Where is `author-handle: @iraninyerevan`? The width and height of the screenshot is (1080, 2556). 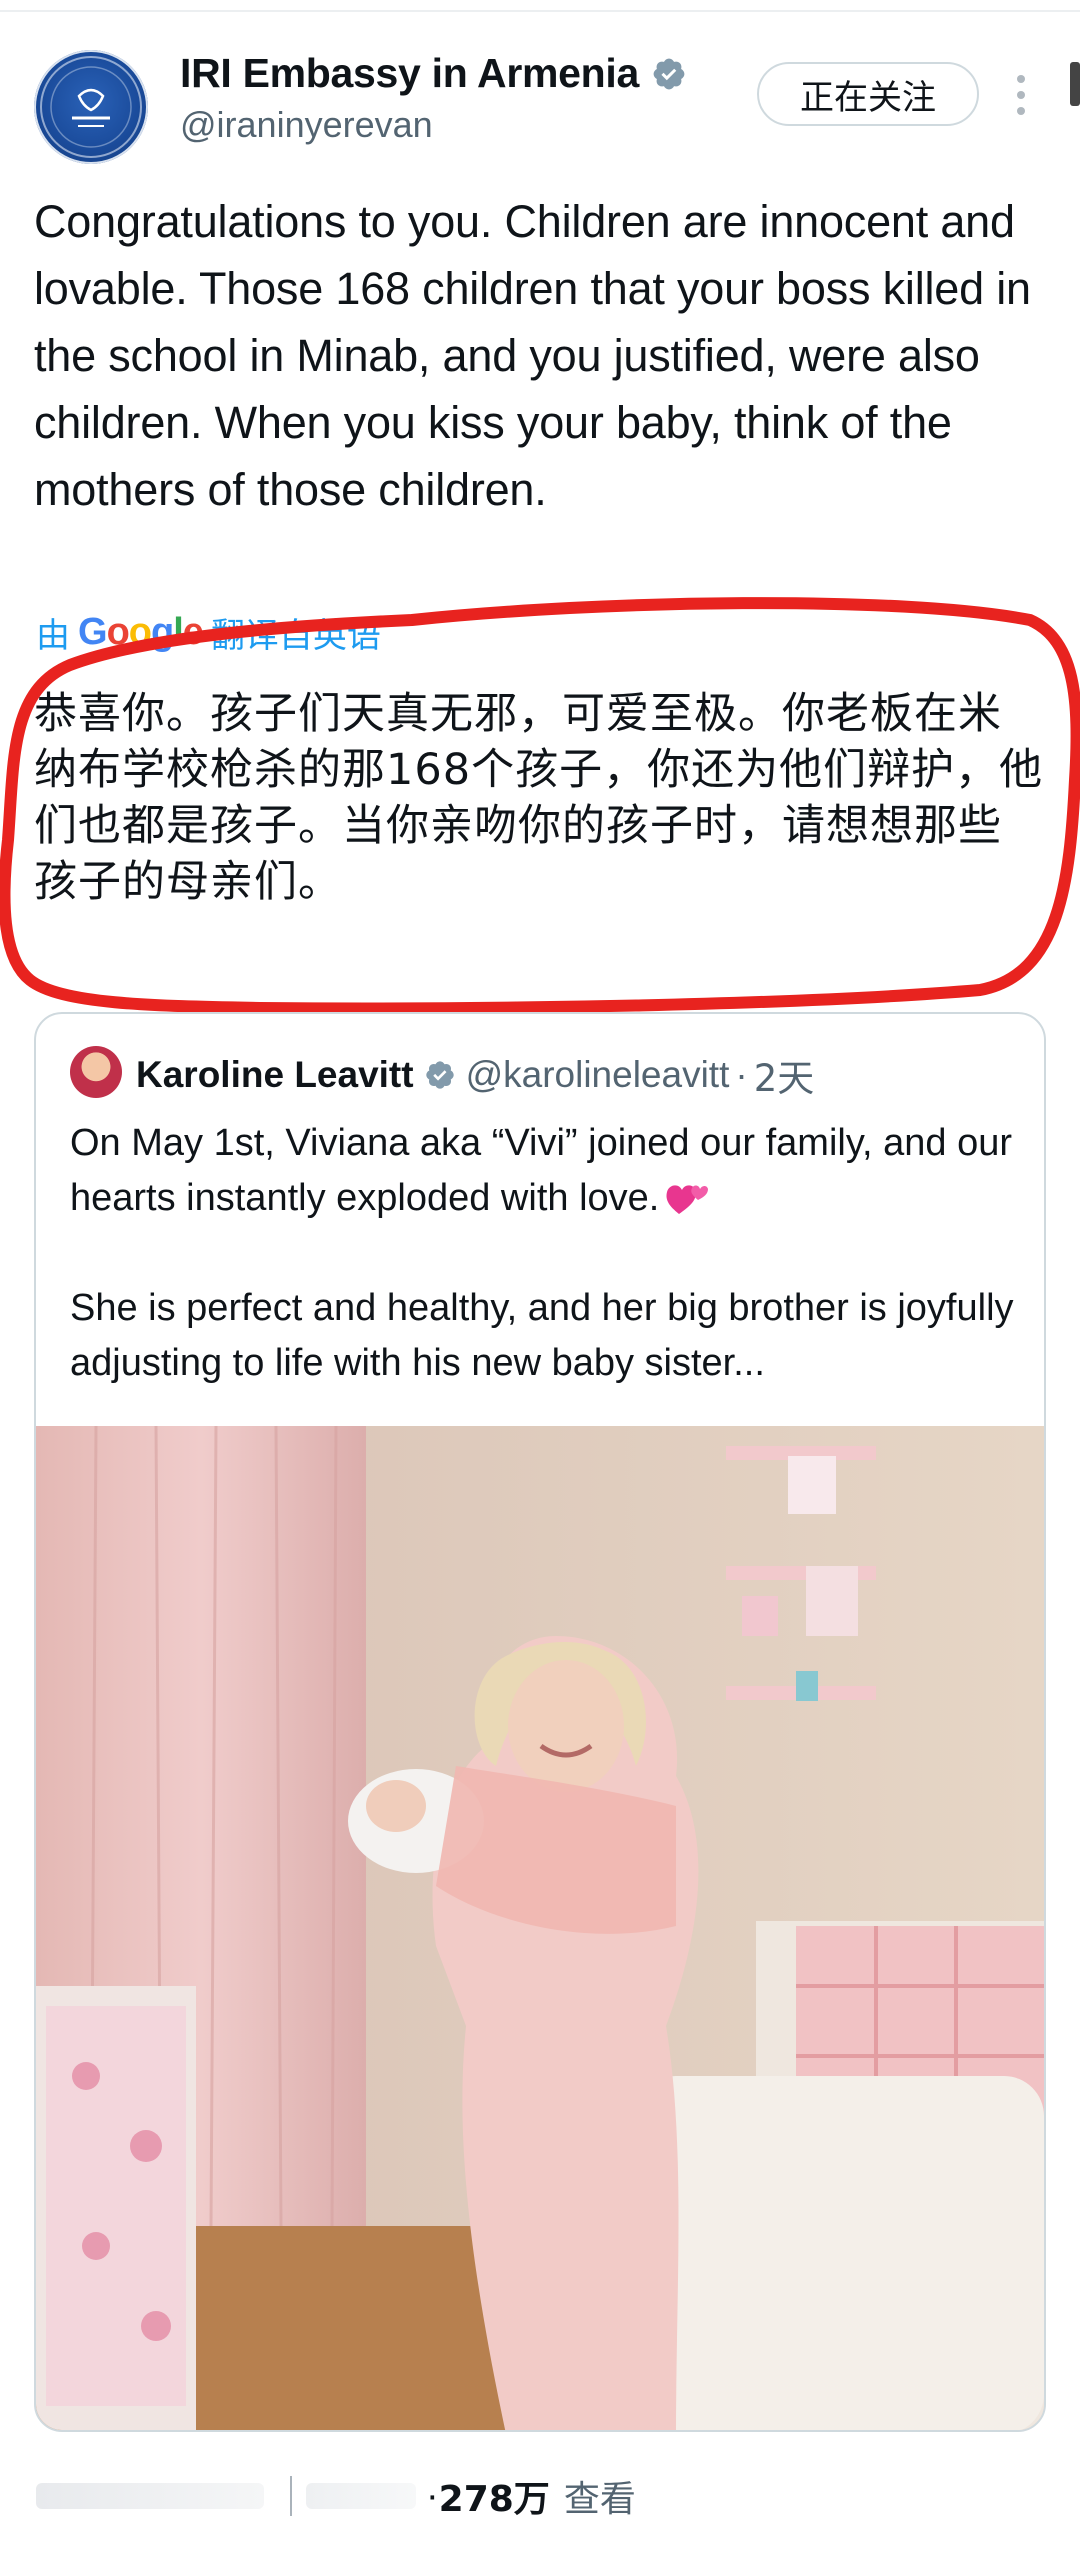
author-handle: @iraninyerevan is located at coordinates (306, 125).